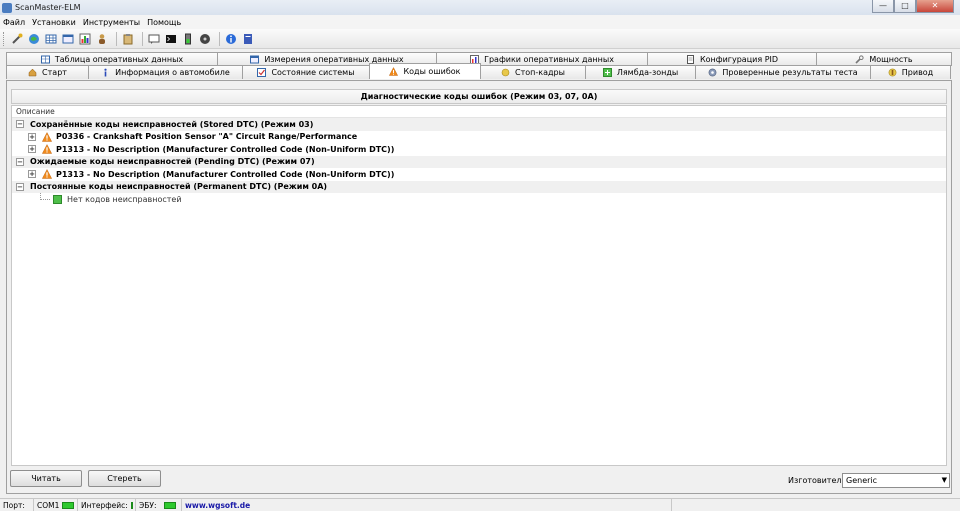 The width and height of the screenshot is (960, 511). Describe the element at coordinates (128, 39) in the screenshot. I see `clipboard-icon` at that location.